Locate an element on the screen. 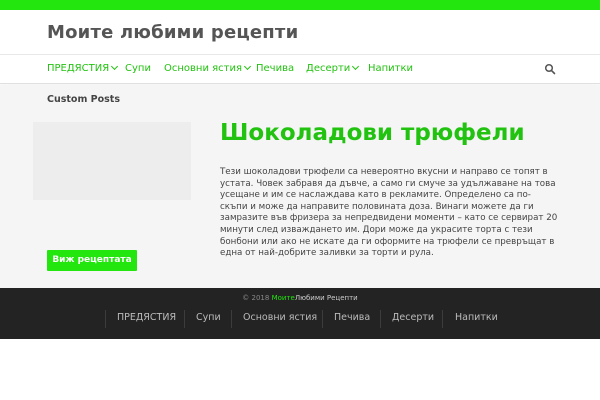  nav-item-label: Основни ястия is located at coordinates (203, 68).